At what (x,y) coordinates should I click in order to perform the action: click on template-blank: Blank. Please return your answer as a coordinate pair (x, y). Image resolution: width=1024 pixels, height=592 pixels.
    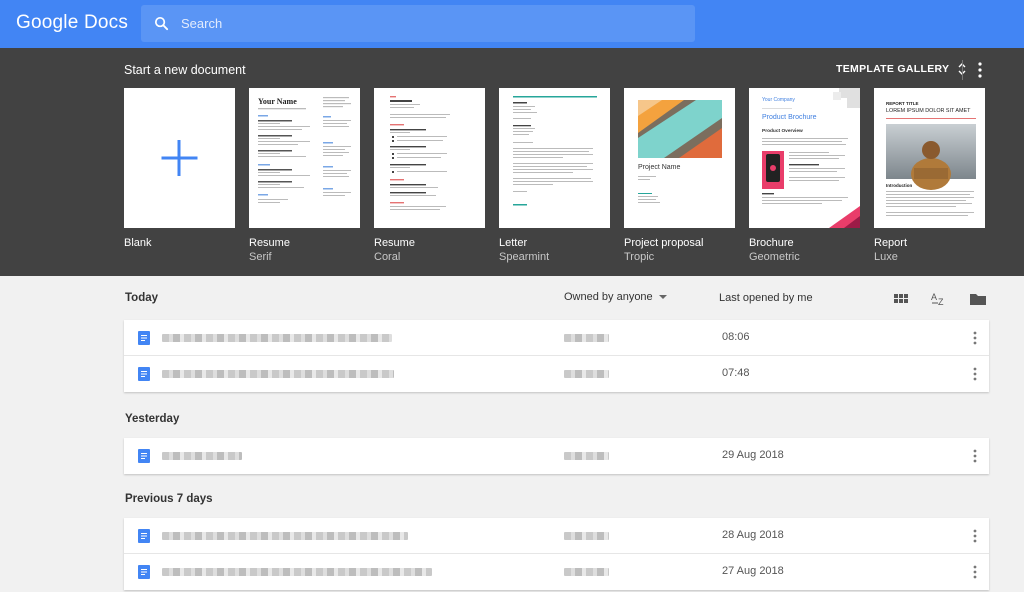
    Looking at the image, I should click on (179, 168).